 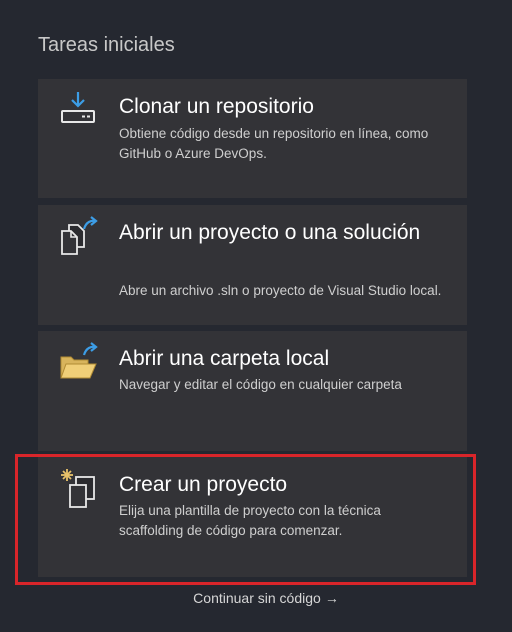 I want to click on open-folder-icon, so click(x=78, y=361).